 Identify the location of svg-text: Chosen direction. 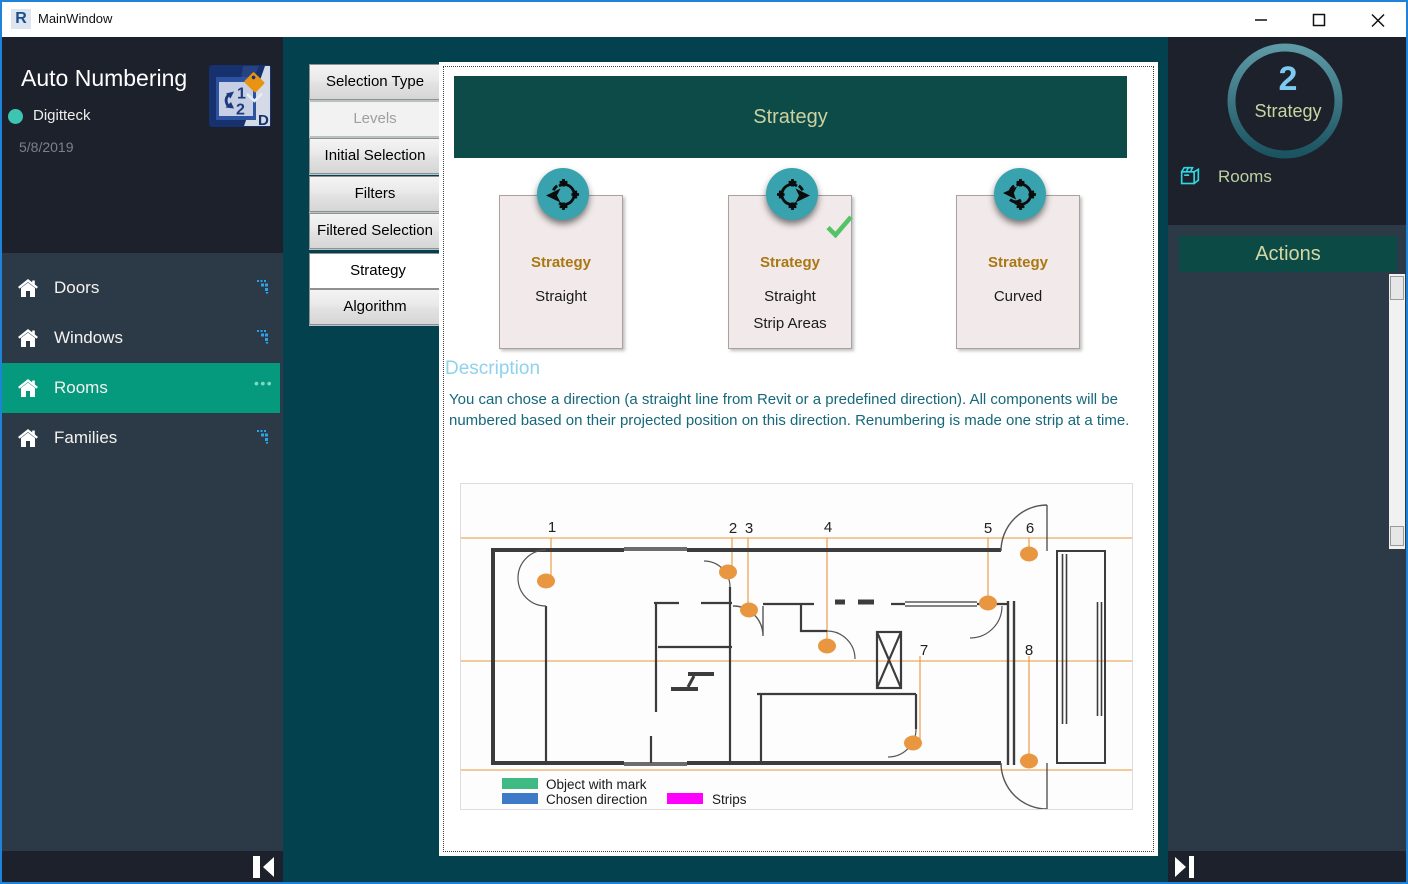
(596, 799).